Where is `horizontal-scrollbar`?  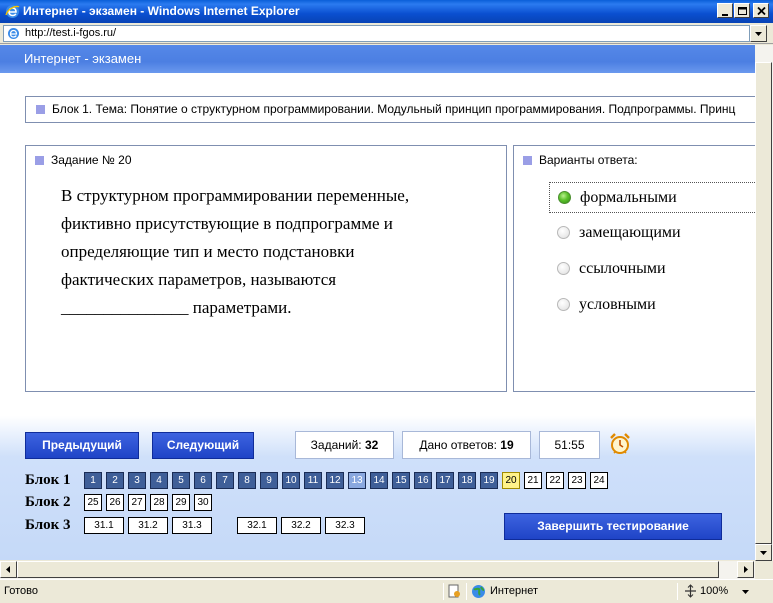 horizontal-scrollbar is located at coordinates (377, 570).